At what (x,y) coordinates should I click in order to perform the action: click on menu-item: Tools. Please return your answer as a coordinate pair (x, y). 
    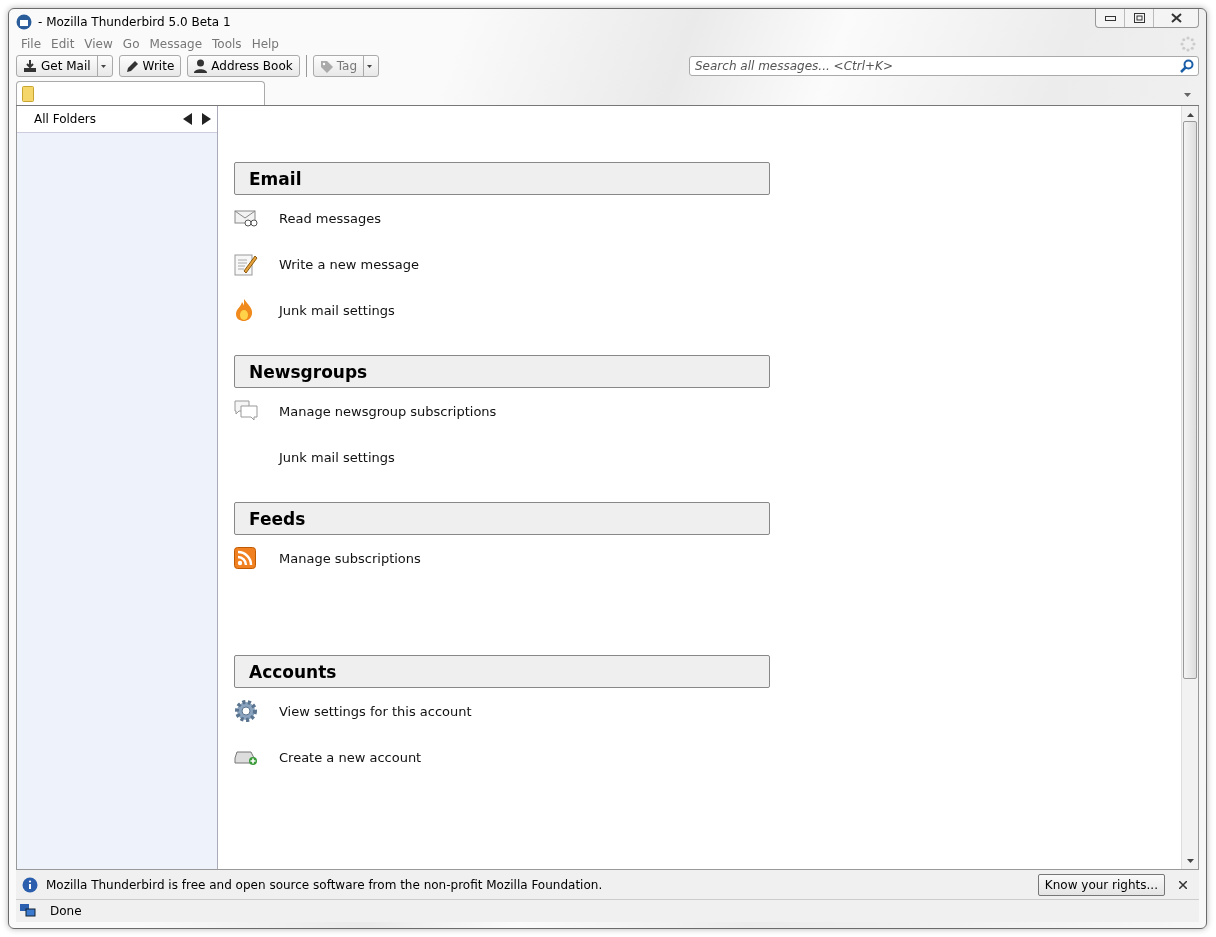
    Looking at the image, I should click on (227, 44).